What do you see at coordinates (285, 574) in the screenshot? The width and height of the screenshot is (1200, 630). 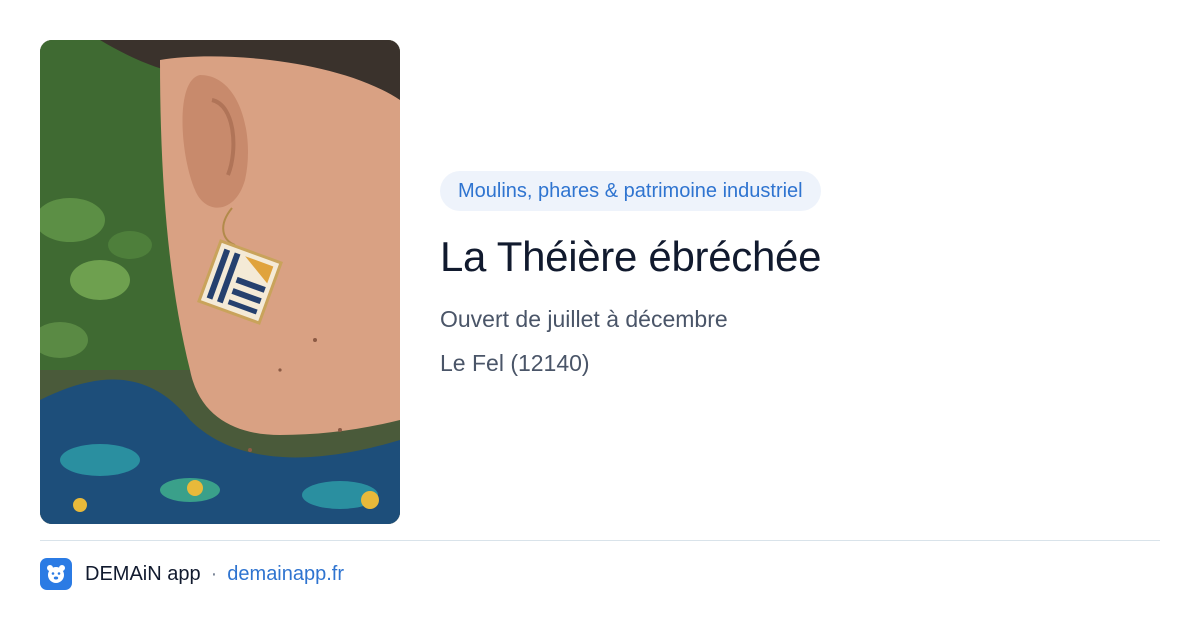 I see `app-url-link: demainapp.fr` at bounding box center [285, 574].